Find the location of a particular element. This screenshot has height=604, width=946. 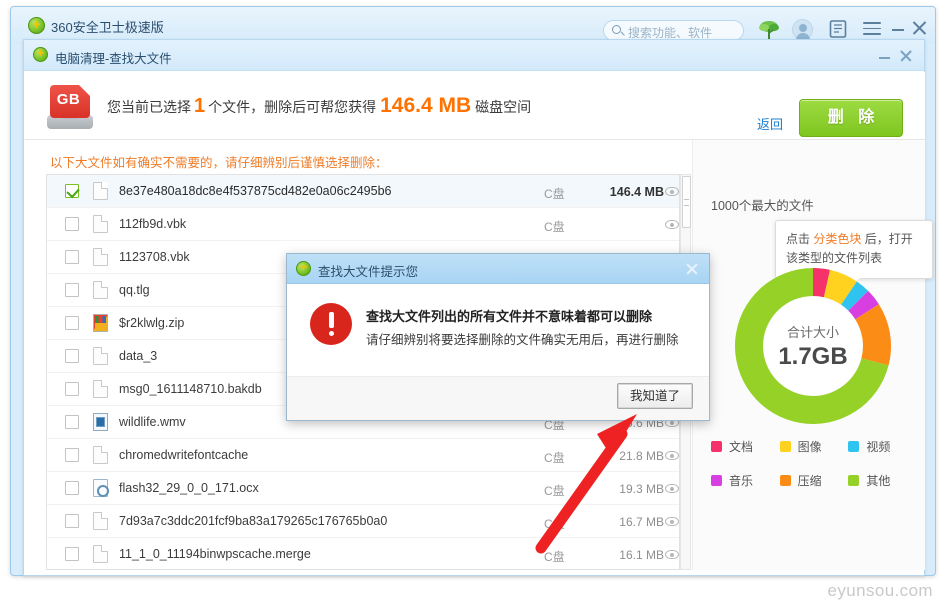

dialog-message: 请仔细辨别将要选择删除的文件确实无用后，再进行删除 is located at coordinates (522, 340).